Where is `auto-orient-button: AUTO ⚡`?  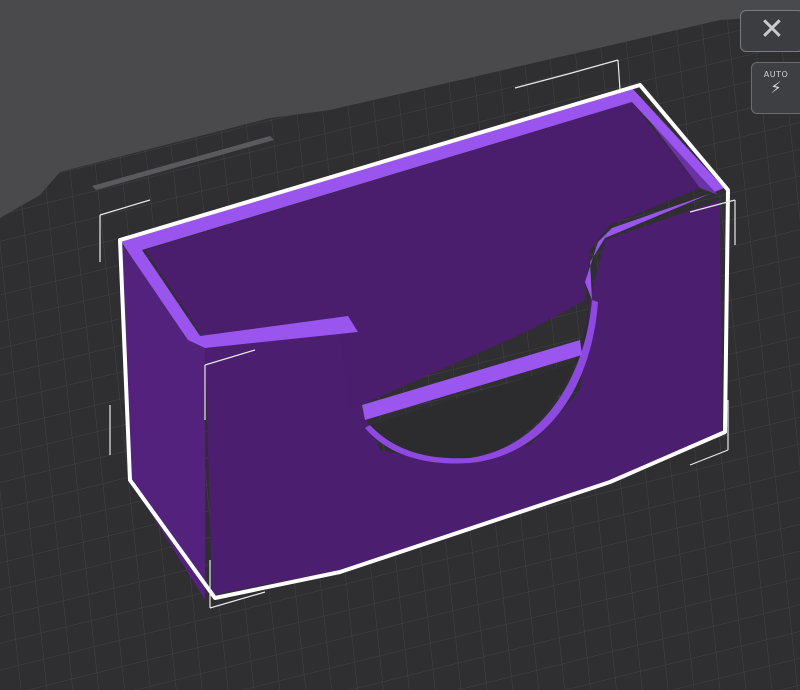 auto-orient-button: AUTO ⚡ is located at coordinates (775, 88).